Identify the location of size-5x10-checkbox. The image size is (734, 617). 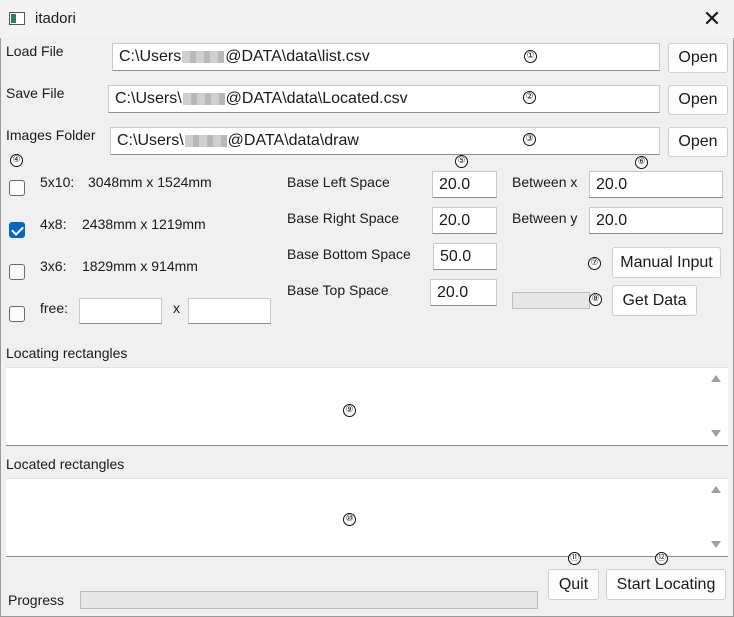
(17, 188).